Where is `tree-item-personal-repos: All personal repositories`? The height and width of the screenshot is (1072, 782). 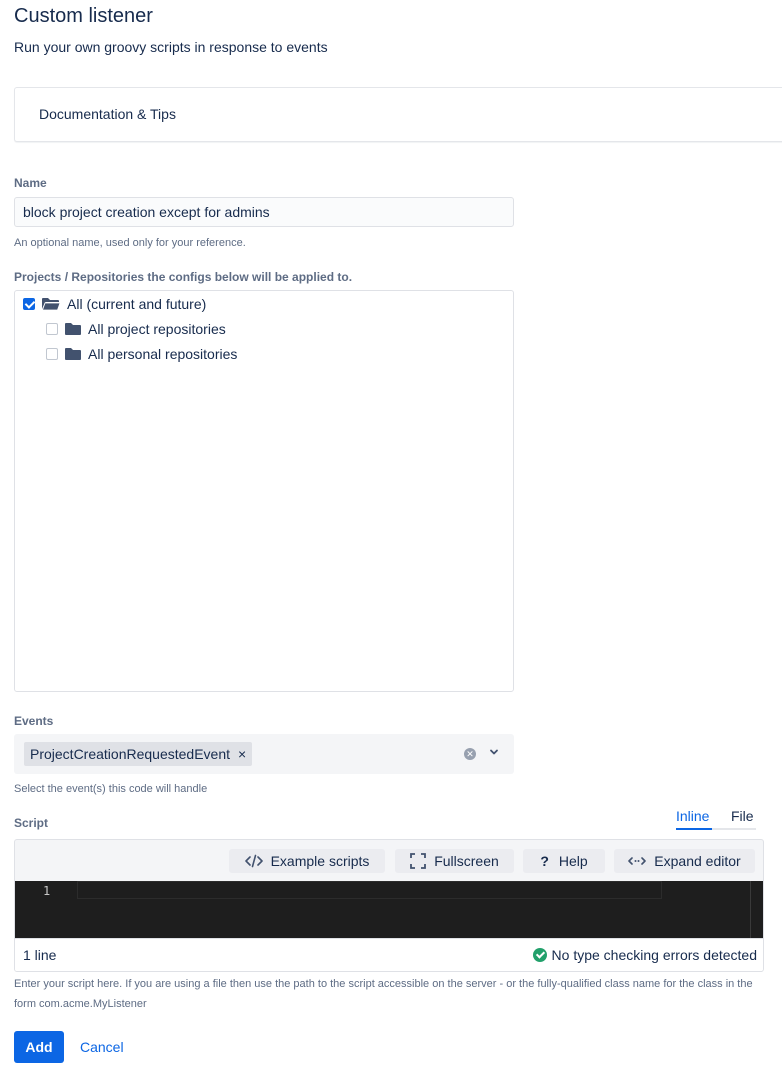 tree-item-personal-repos: All personal repositories is located at coordinates (141, 354).